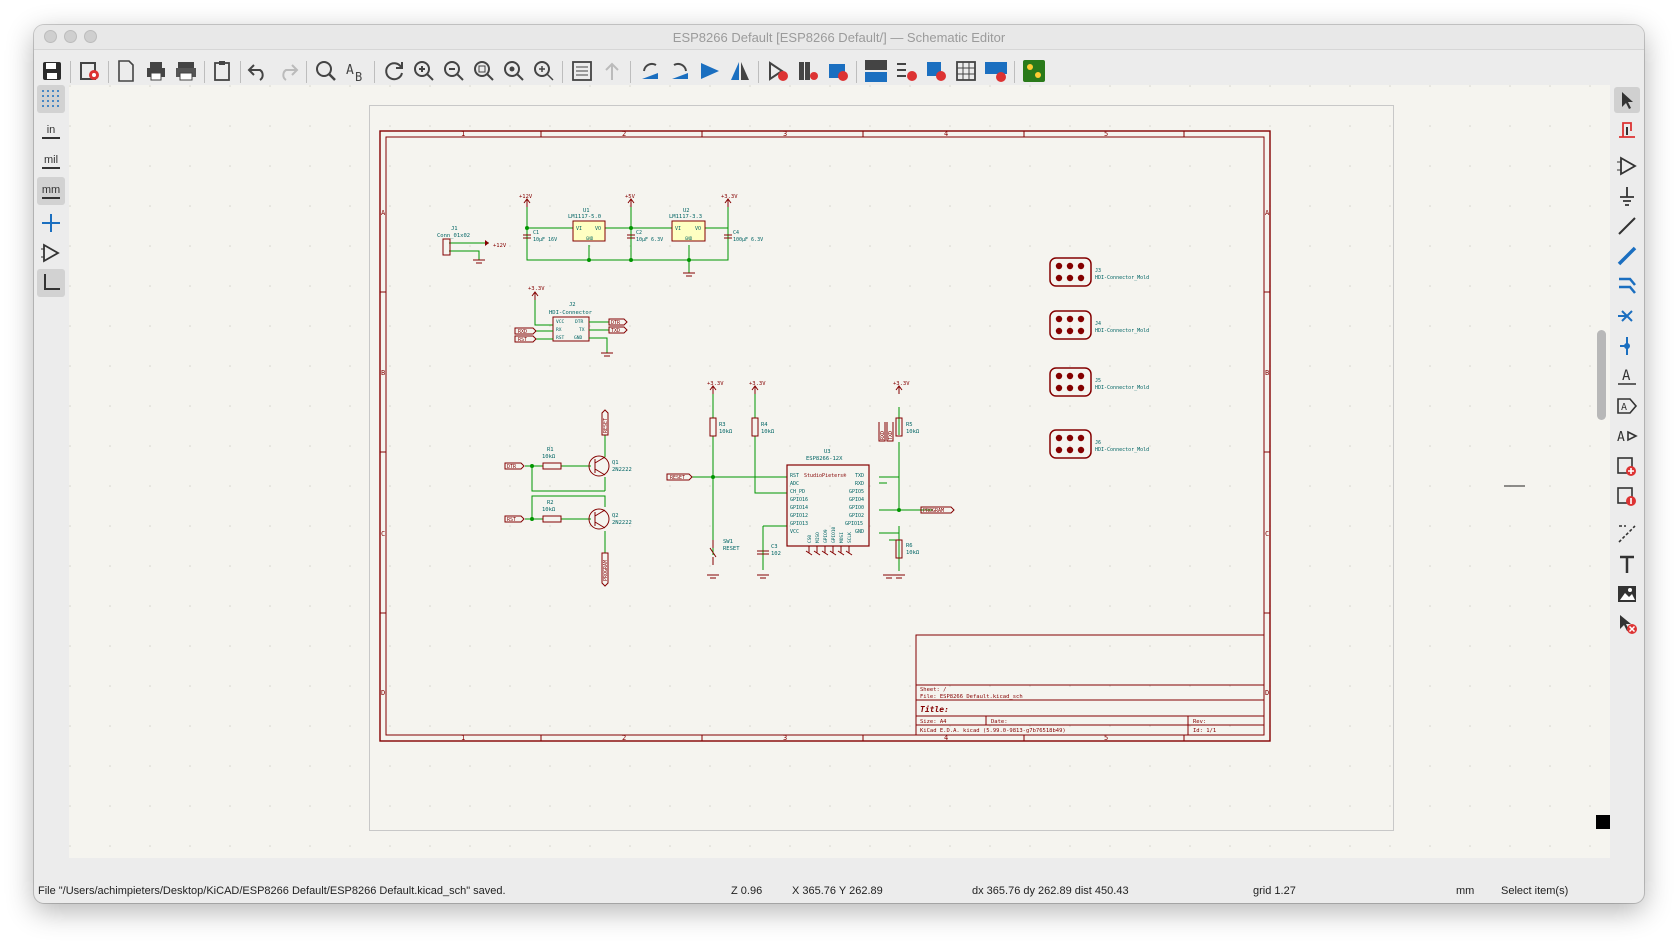 The image size is (1678, 946). What do you see at coordinates (1267, 534) in the screenshot?
I see `border-letter-c-right: C` at bounding box center [1267, 534].